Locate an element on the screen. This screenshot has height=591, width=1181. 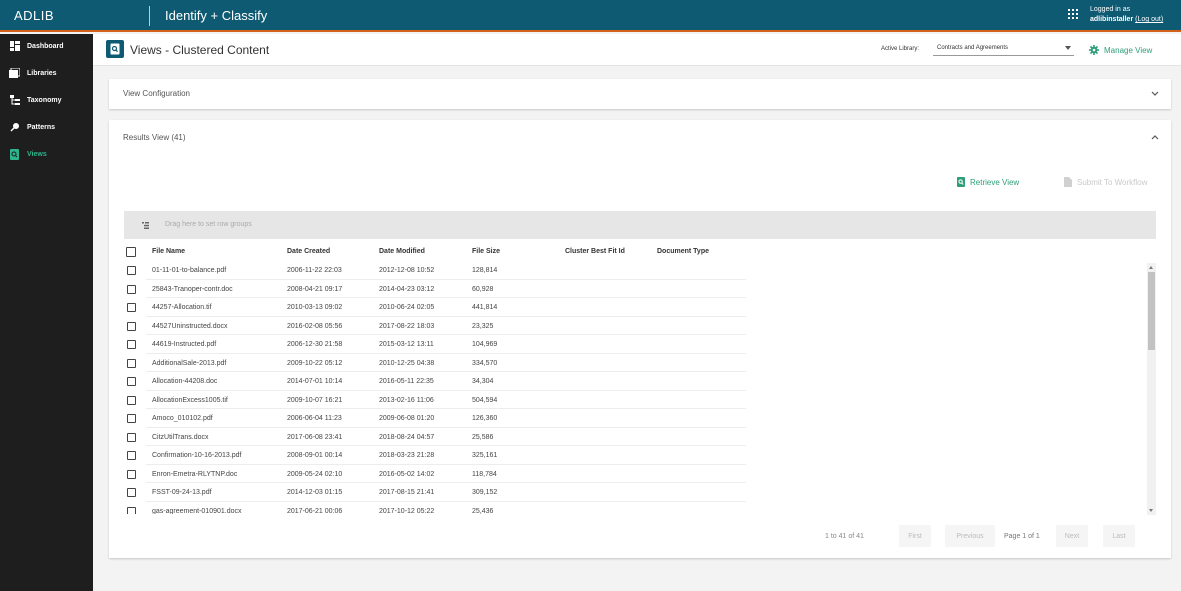
manage-view-button: Manage View is located at coordinates (1120, 50).